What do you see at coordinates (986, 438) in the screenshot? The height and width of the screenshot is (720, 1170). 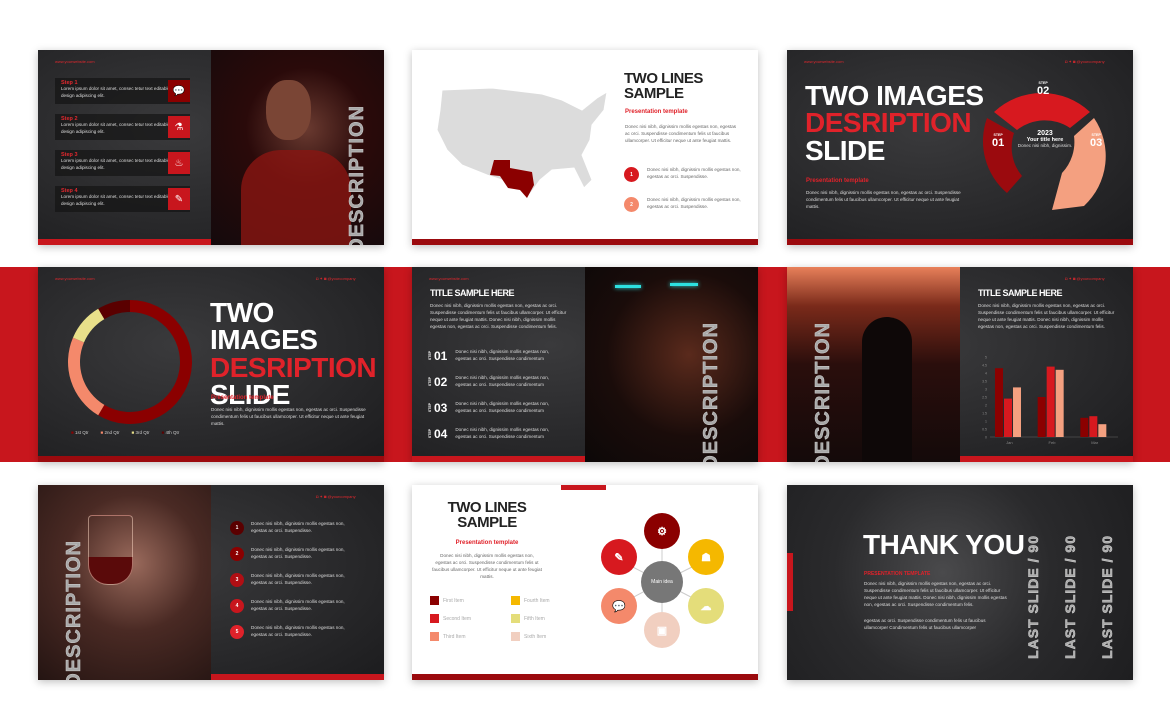 I see `y-tick-label: 0` at bounding box center [986, 438].